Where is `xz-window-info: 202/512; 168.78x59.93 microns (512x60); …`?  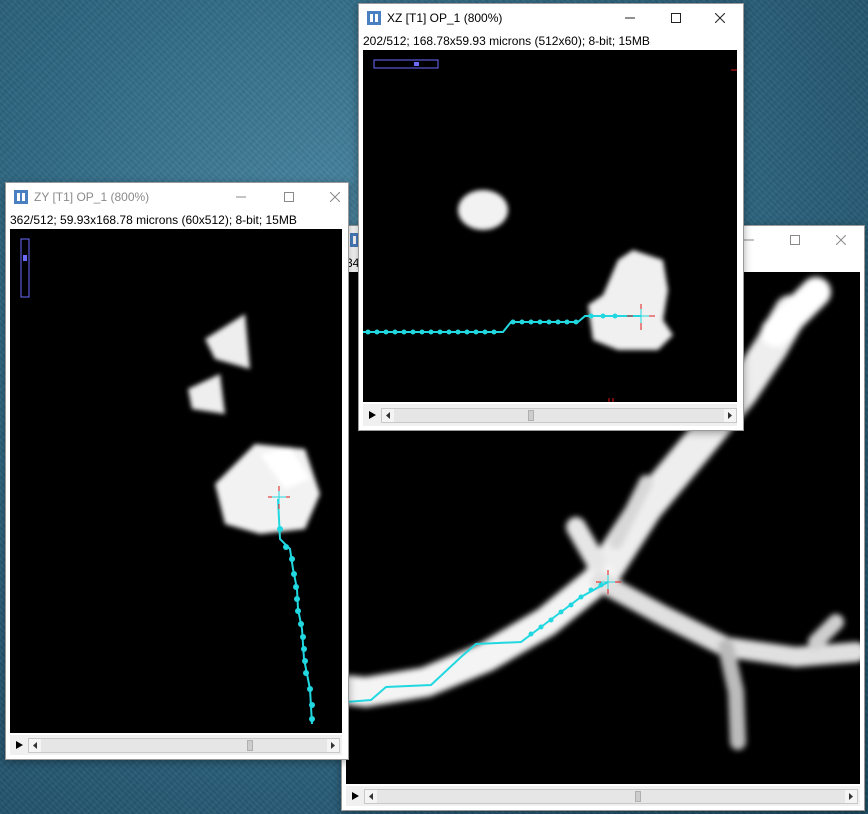 xz-window-info: 202/512; 168.78x59.93 microns (512x60); … is located at coordinates (506, 41).